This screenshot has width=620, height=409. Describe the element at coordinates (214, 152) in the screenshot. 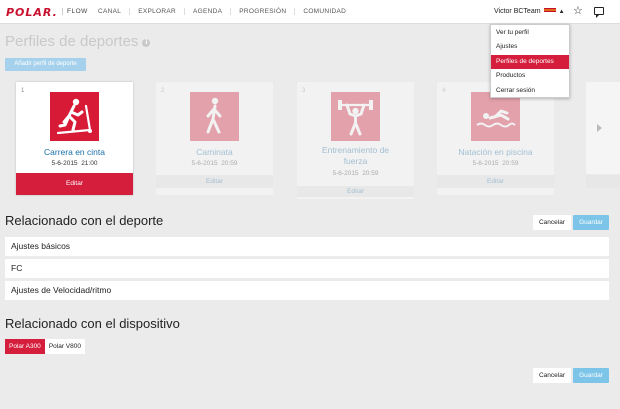

I see `card-sport-name: Caminata` at that location.